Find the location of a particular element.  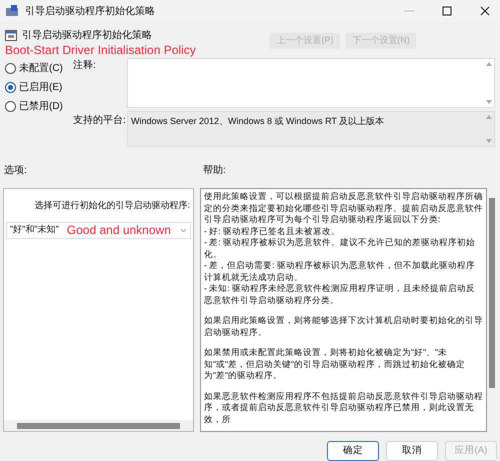

dialog-button: 确定 is located at coordinates (353, 451).